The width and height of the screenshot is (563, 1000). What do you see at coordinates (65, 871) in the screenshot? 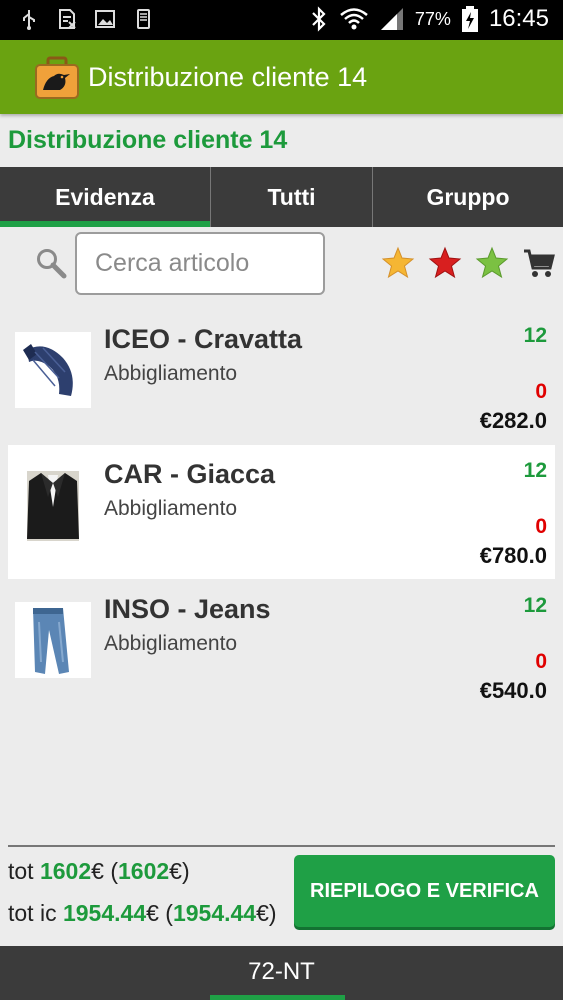
I see `total-value: 1602` at bounding box center [65, 871].